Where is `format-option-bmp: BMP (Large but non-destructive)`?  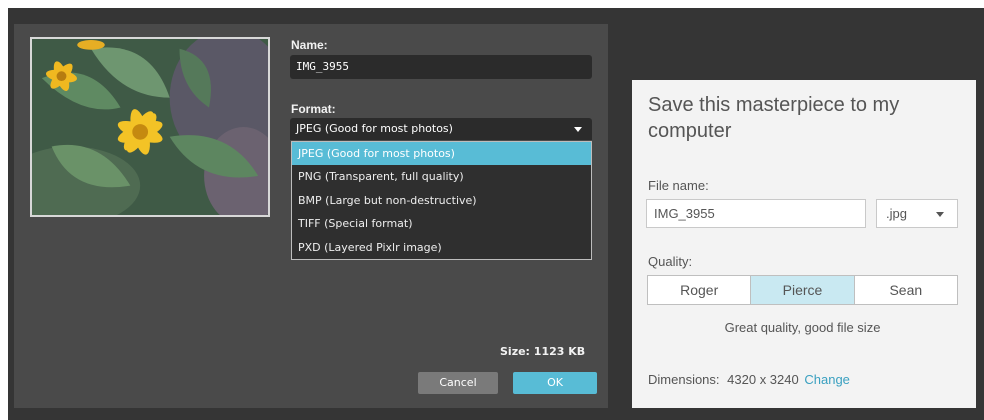 format-option-bmp: BMP (Large but non-destructive) is located at coordinates (441, 200).